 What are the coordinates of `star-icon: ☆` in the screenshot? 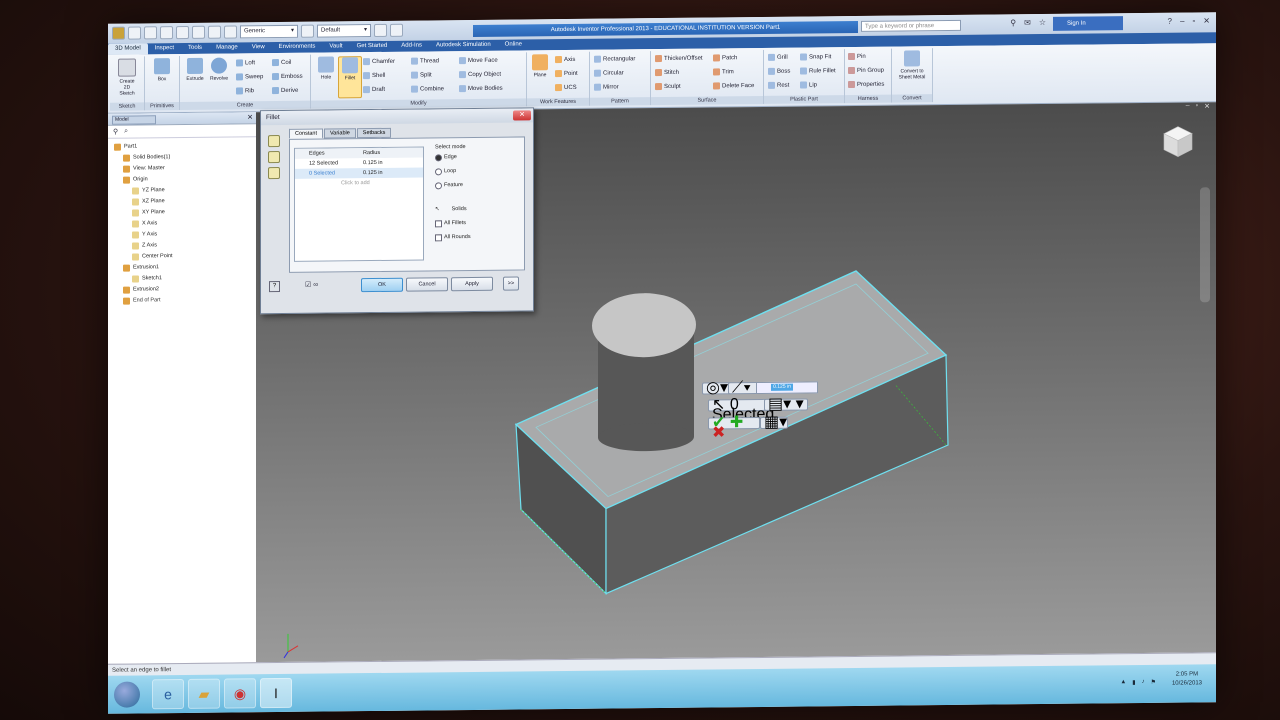 It's located at (1042, 22).